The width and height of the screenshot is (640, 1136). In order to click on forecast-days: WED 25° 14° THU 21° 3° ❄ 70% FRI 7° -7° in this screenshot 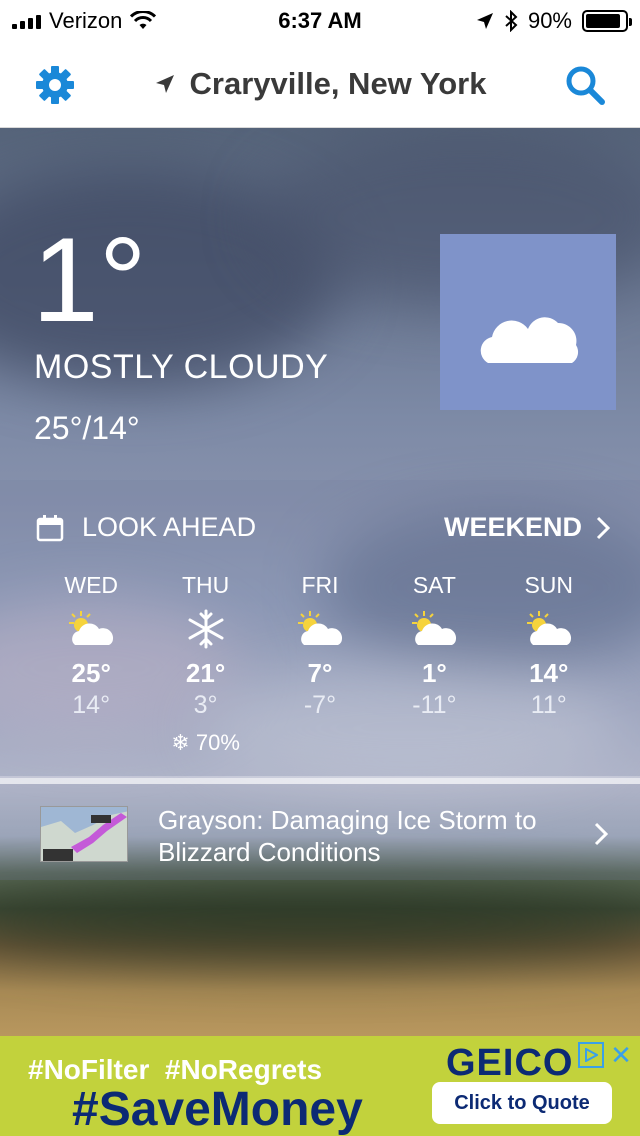, I will do `click(320, 664)`.